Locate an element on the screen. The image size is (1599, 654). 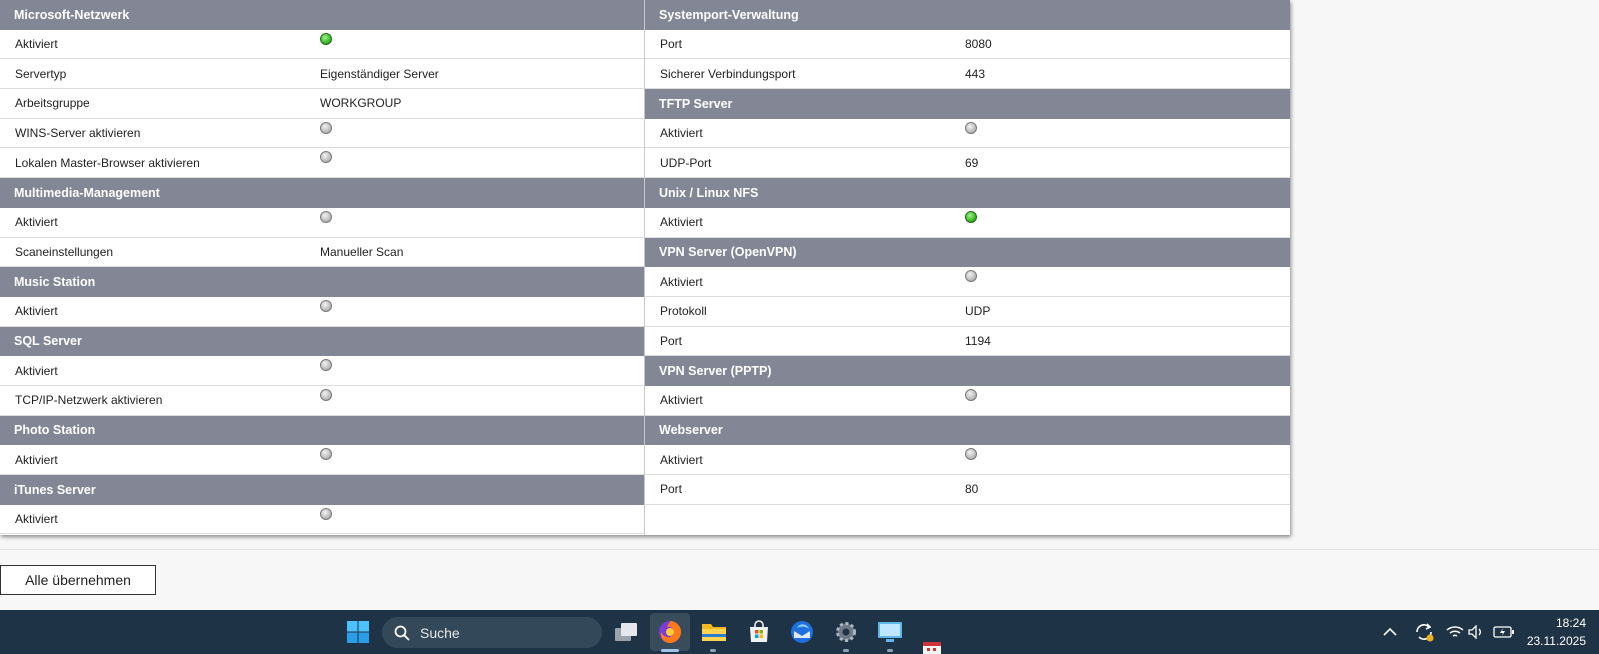
setting-value: 8080 is located at coordinates (978, 44).